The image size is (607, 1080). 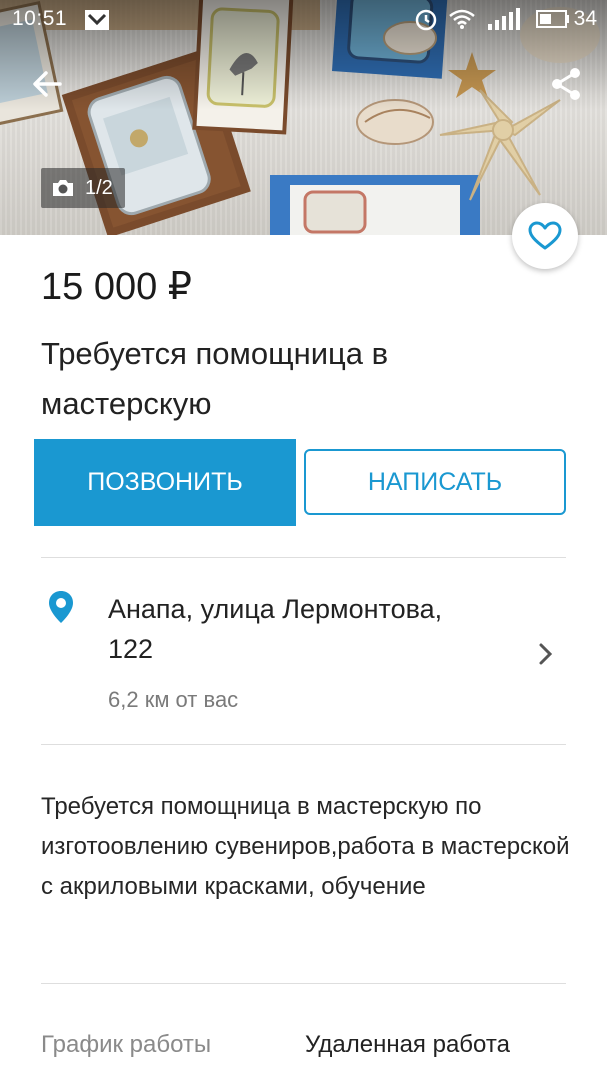 I want to click on heart-outline-icon, so click(x=545, y=235).